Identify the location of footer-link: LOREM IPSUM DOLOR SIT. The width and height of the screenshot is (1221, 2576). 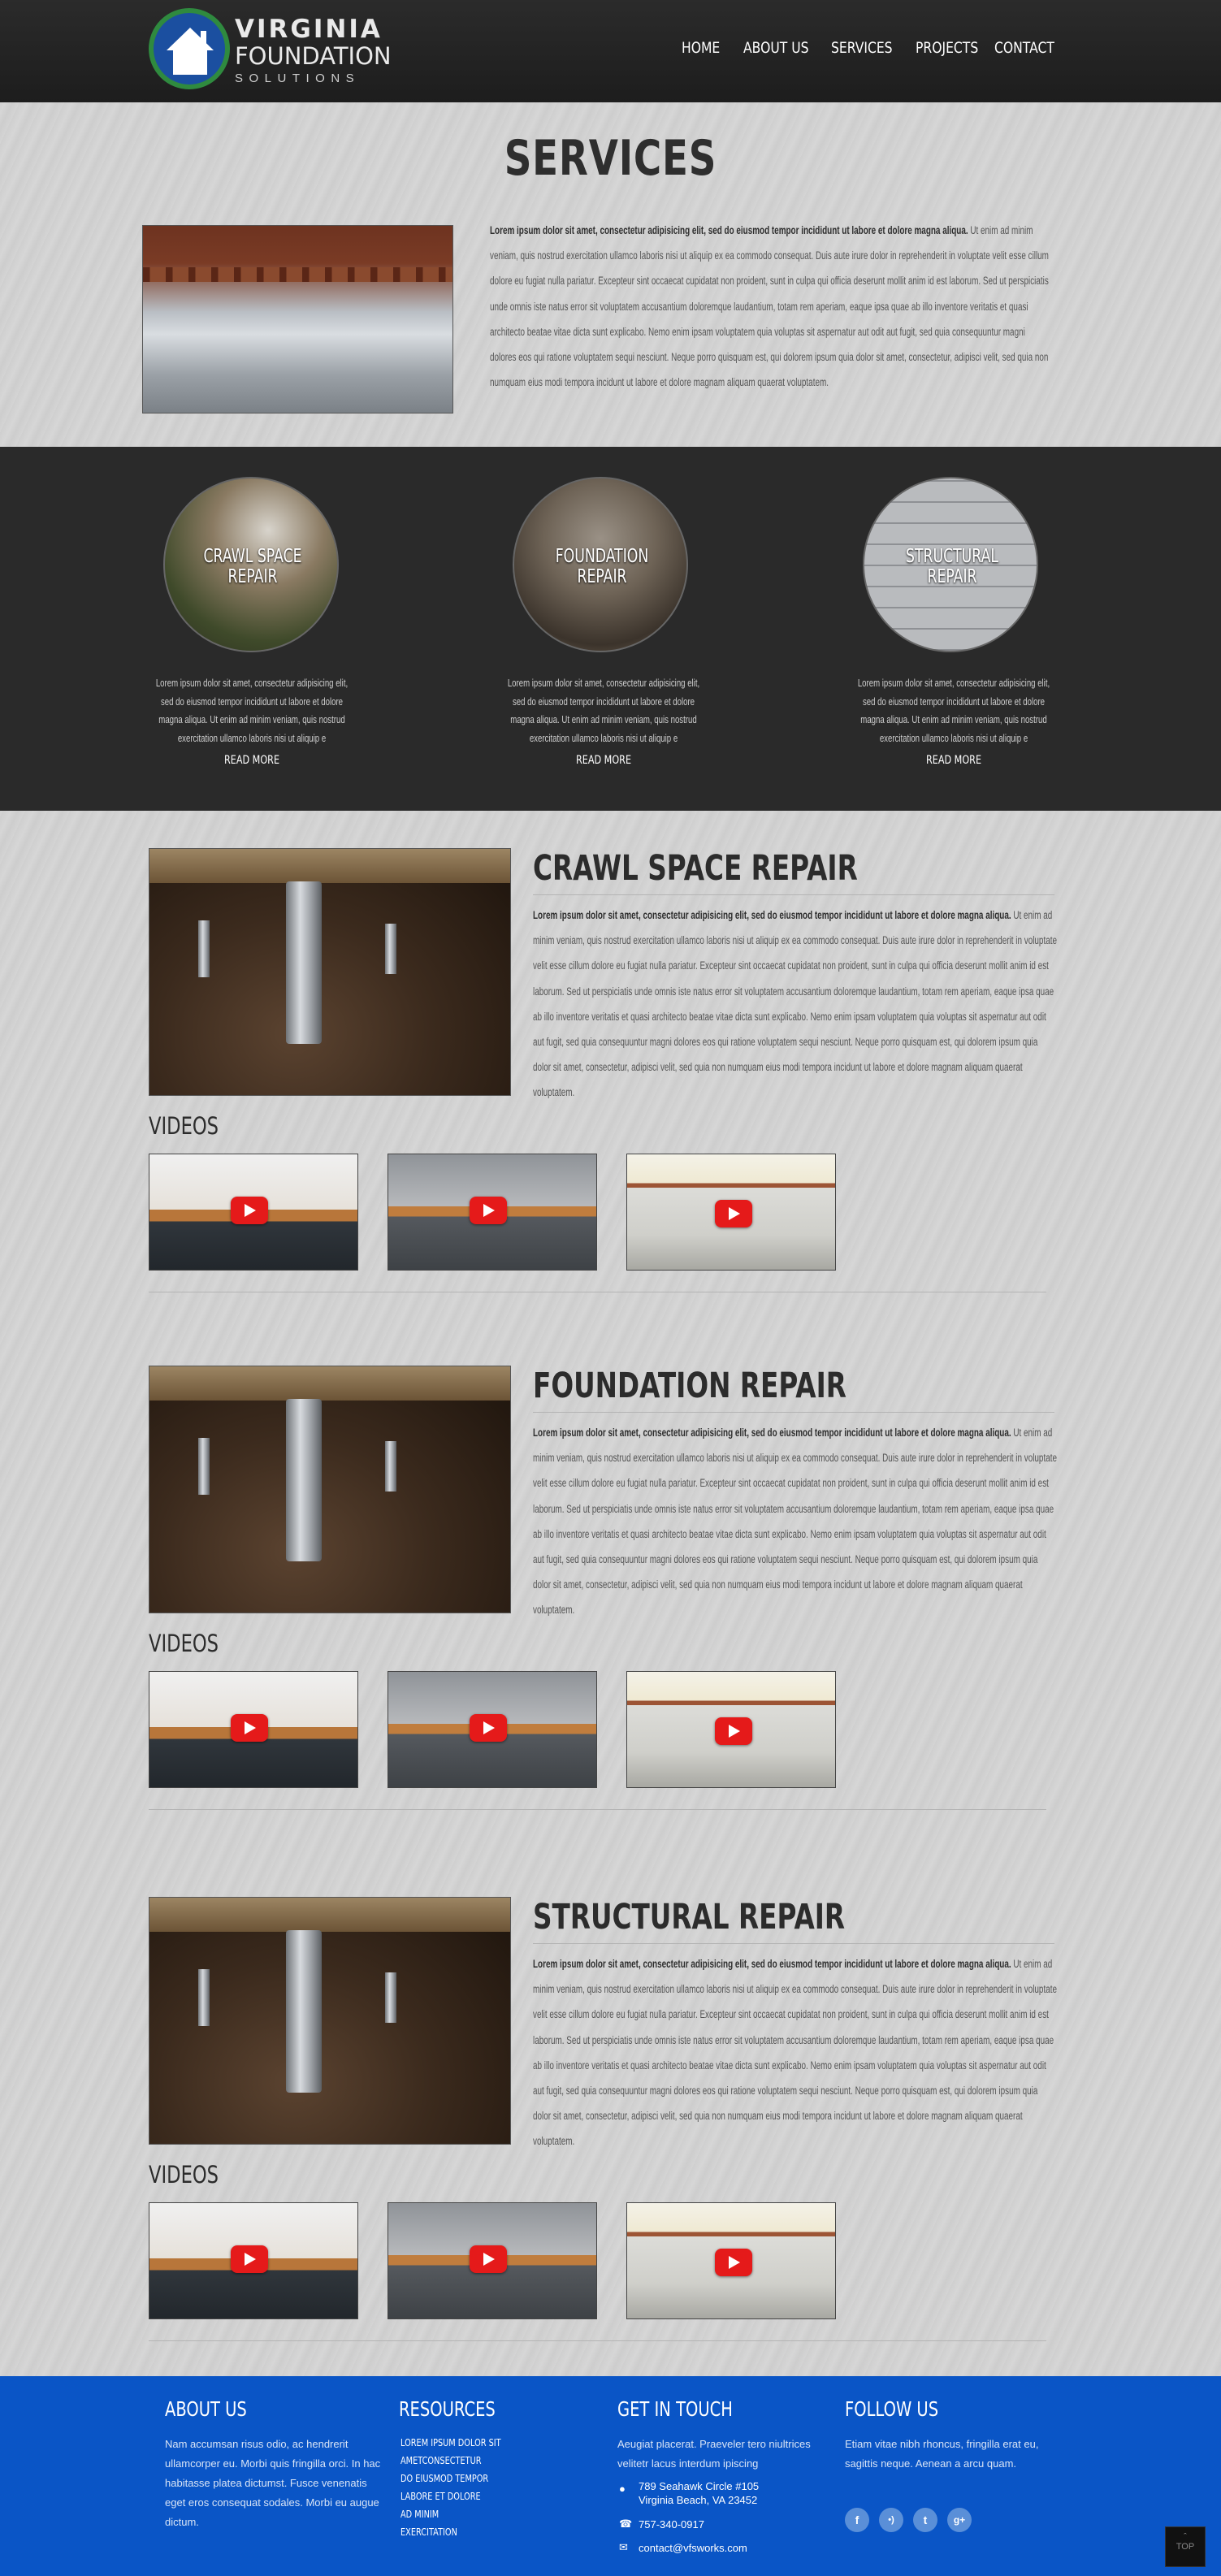
(451, 2442).